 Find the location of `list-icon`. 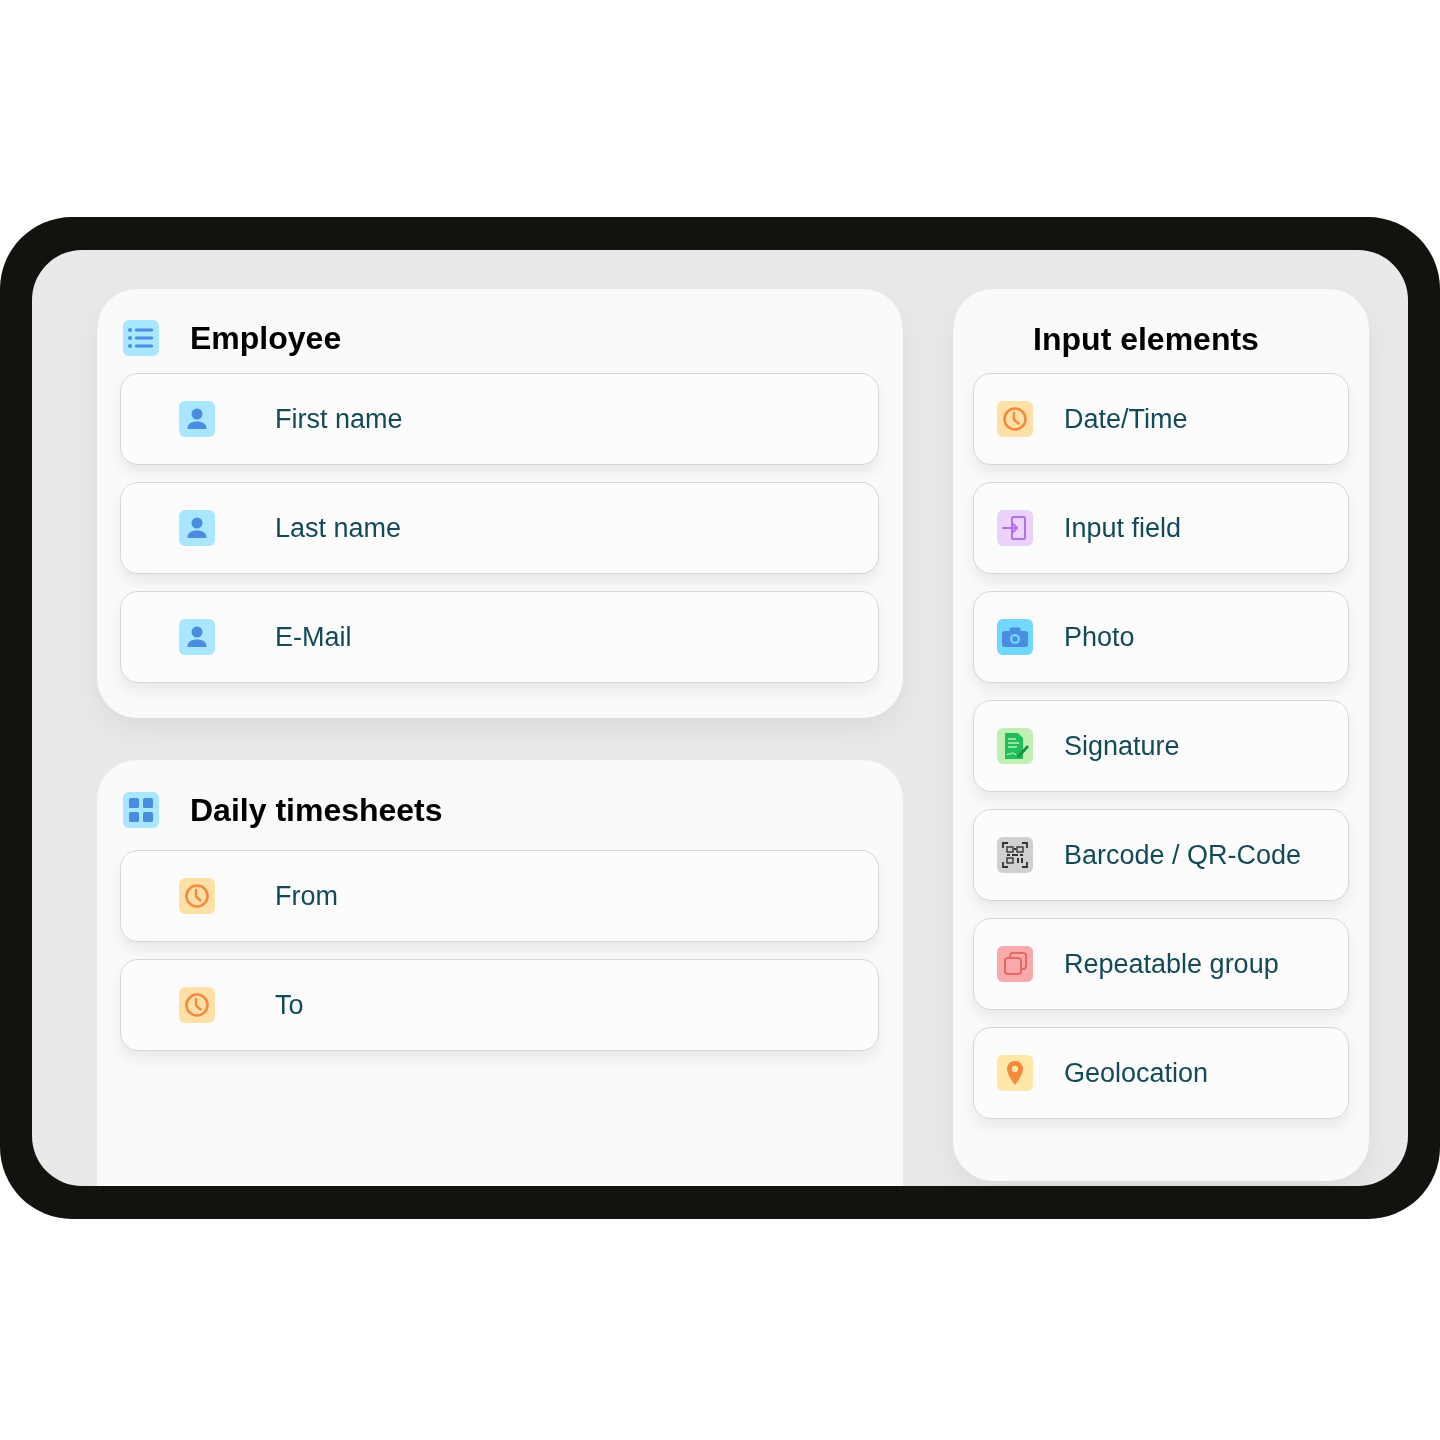

list-icon is located at coordinates (141, 338).